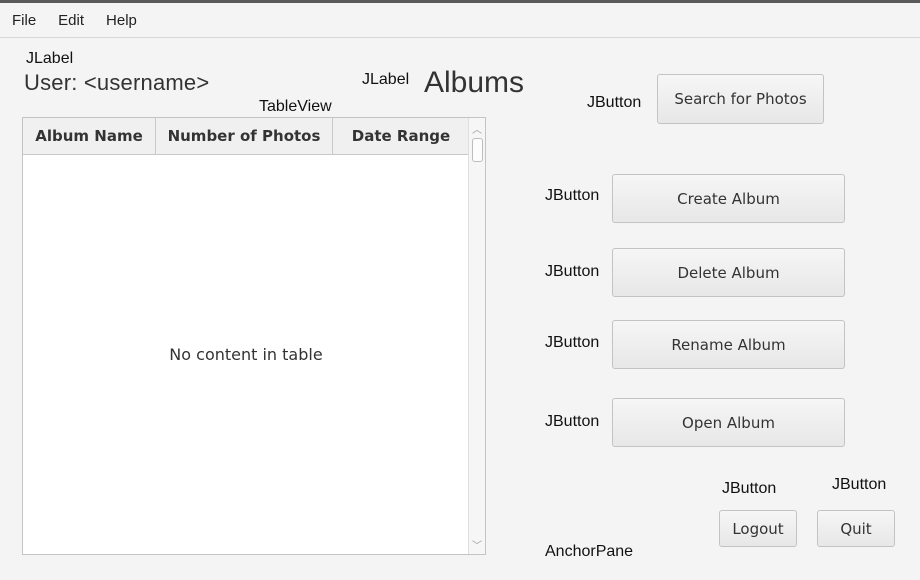 The image size is (920, 580). What do you see at coordinates (386, 79) in the screenshot?
I see `annotation-jlabel-albums: JLabel` at bounding box center [386, 79].